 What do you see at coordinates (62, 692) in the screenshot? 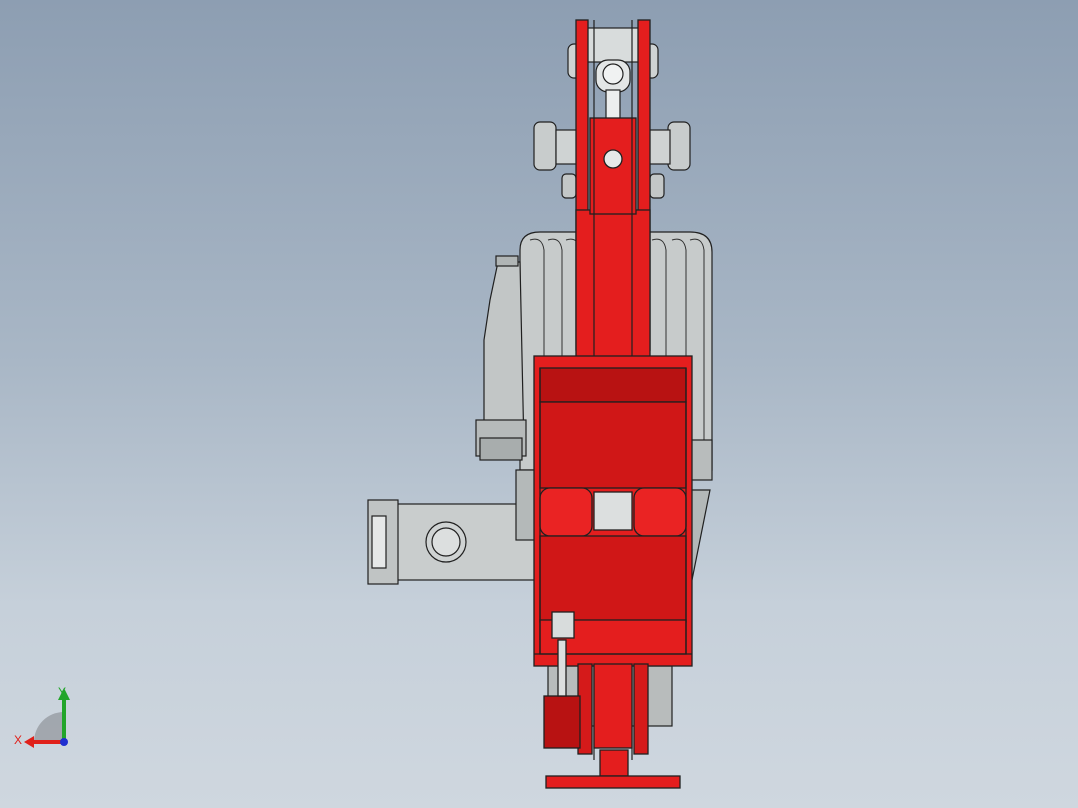
I see `y-axis-label: Y` at bounding box center [62, 692].